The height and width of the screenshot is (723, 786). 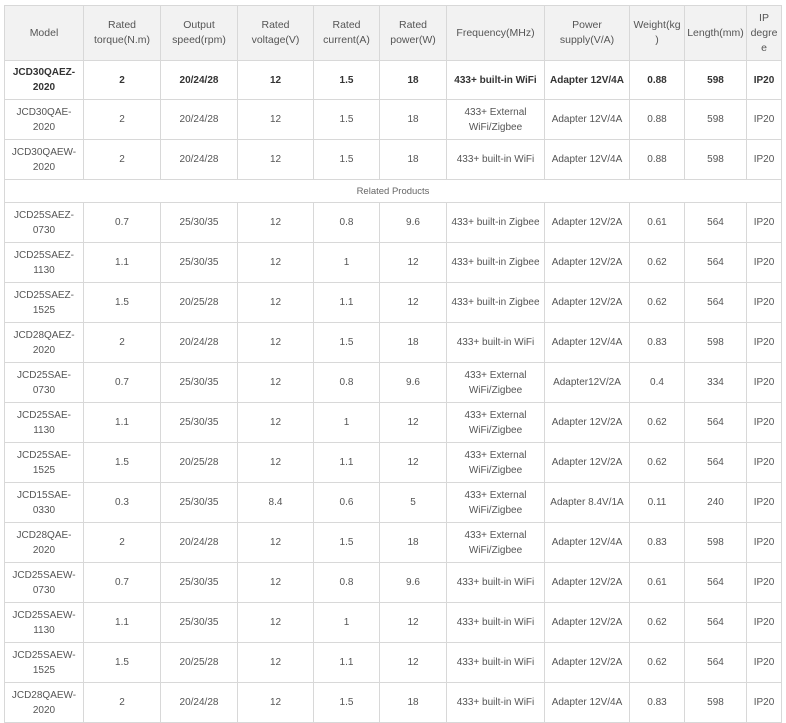 I want to click on header-model: Model, so click(x=44, y=33).